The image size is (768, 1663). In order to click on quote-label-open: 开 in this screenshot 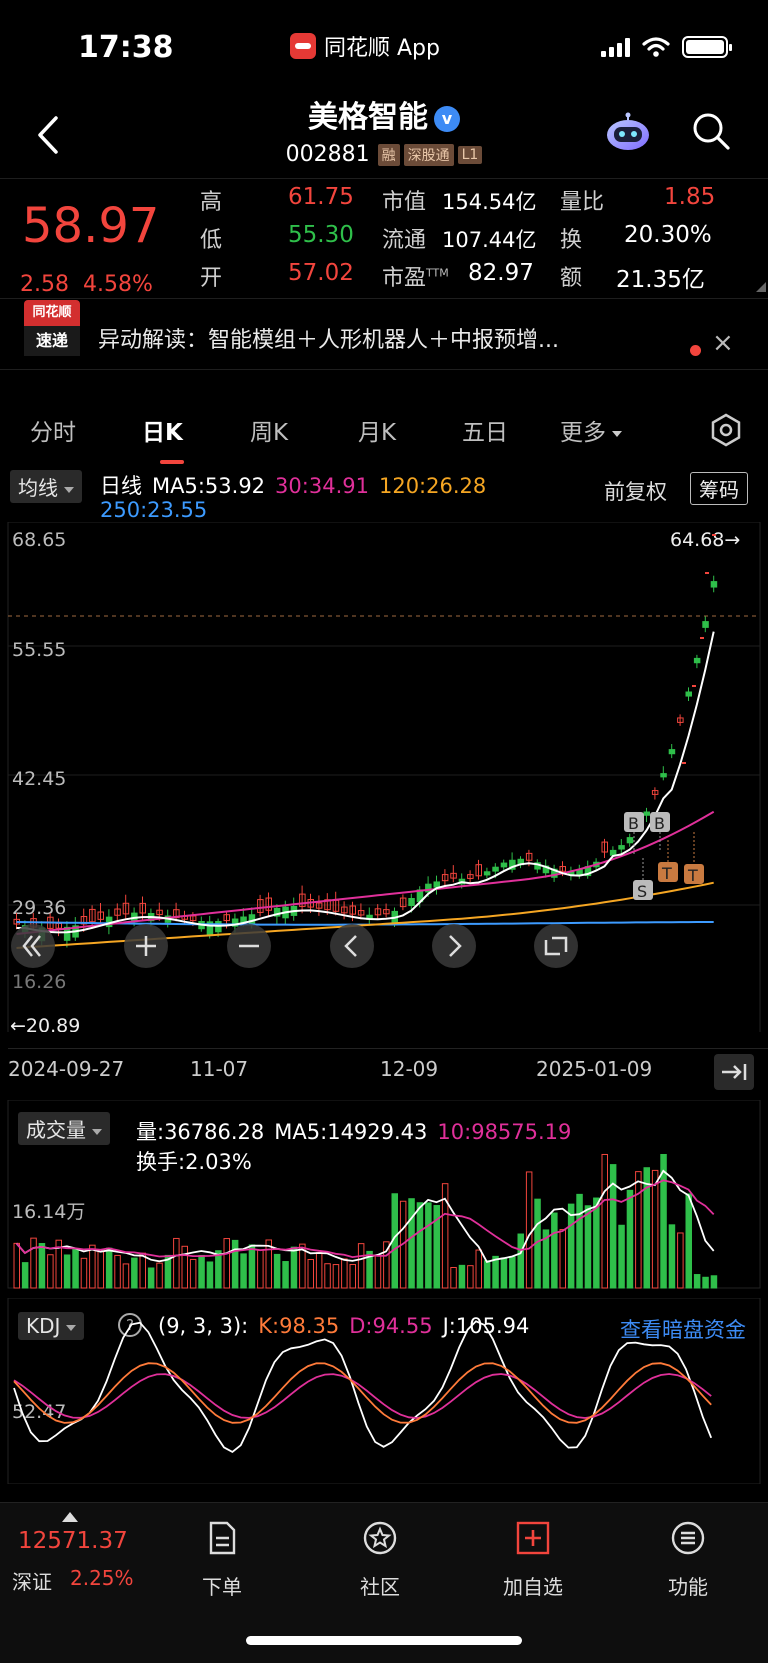, I will do `click(211, 278)`.